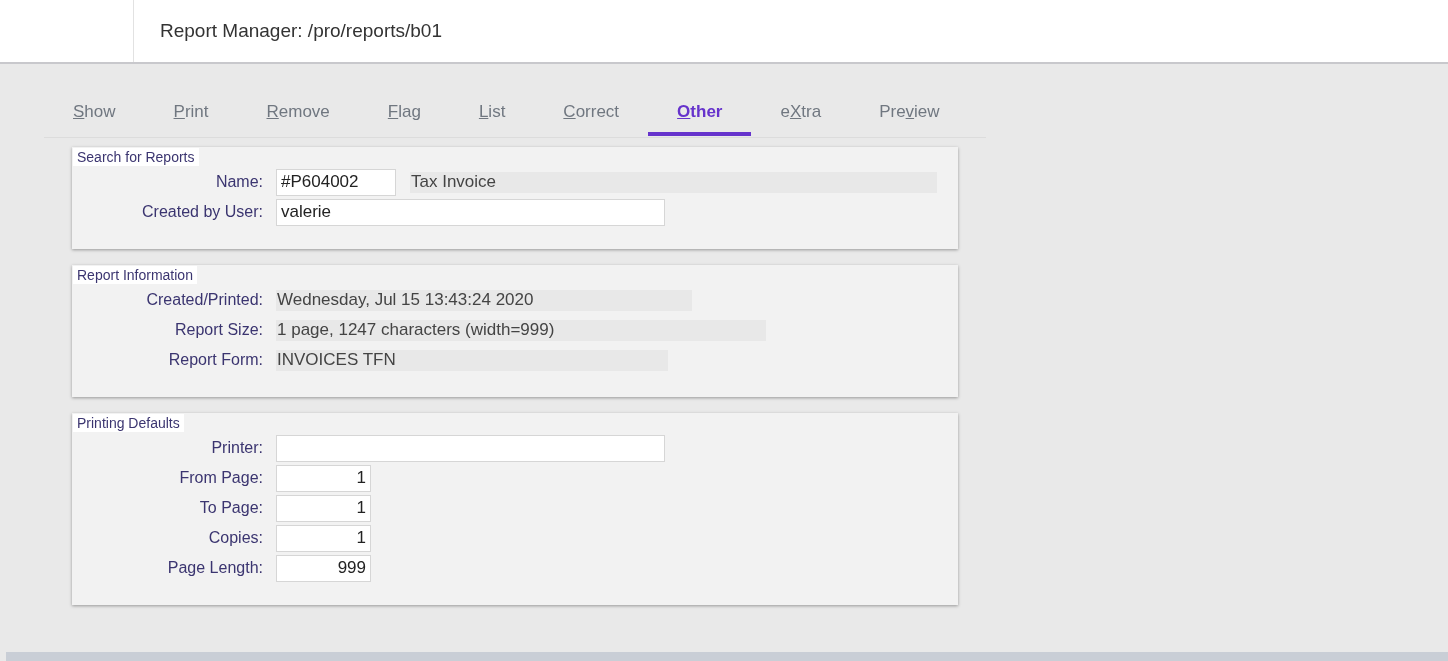 This screenshot has height=661, width=1448. I want to click on input-field: valerie, so click(470, 212).